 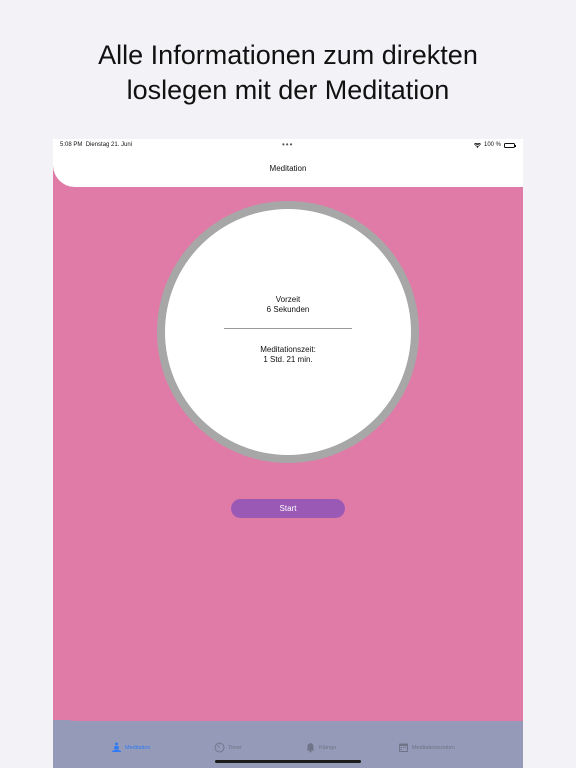 I want to click on tab-label-sounds: Klänge, so click(x=328, y=747).